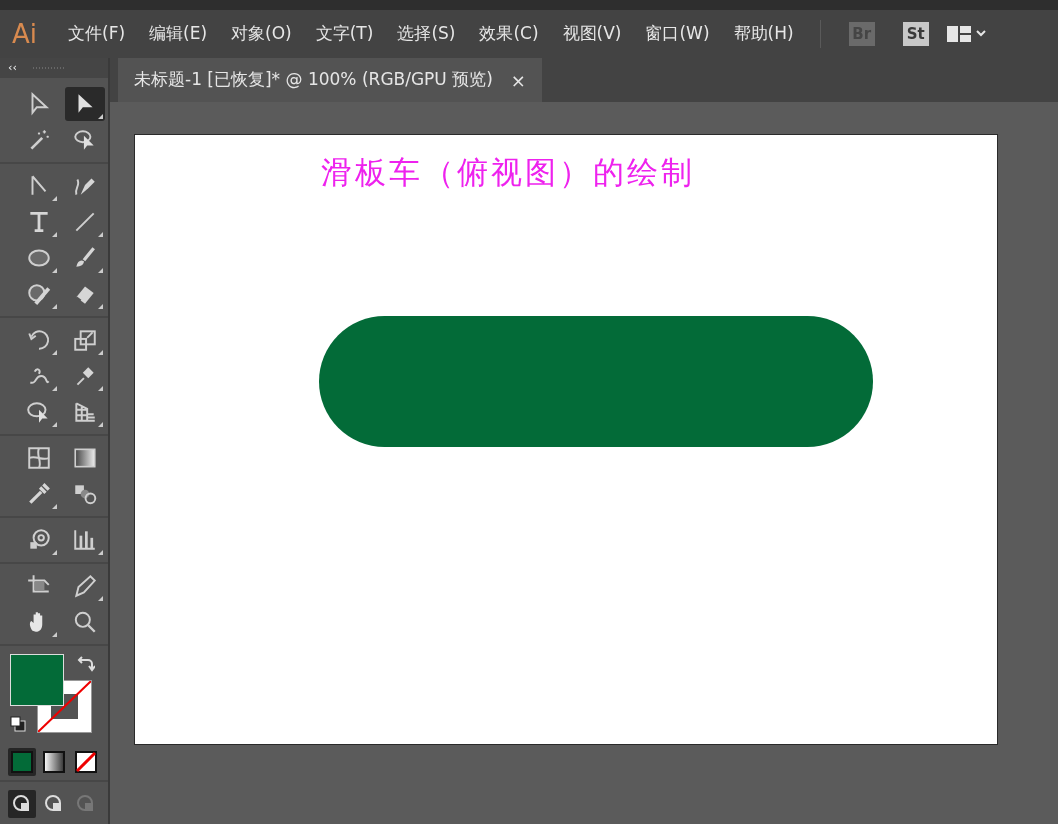 This screenshot has height=824, width=1058. What do you see at coordinates (85, 340) in the screenshot?
I see `scale-icon` at bounding box center [85, 340].